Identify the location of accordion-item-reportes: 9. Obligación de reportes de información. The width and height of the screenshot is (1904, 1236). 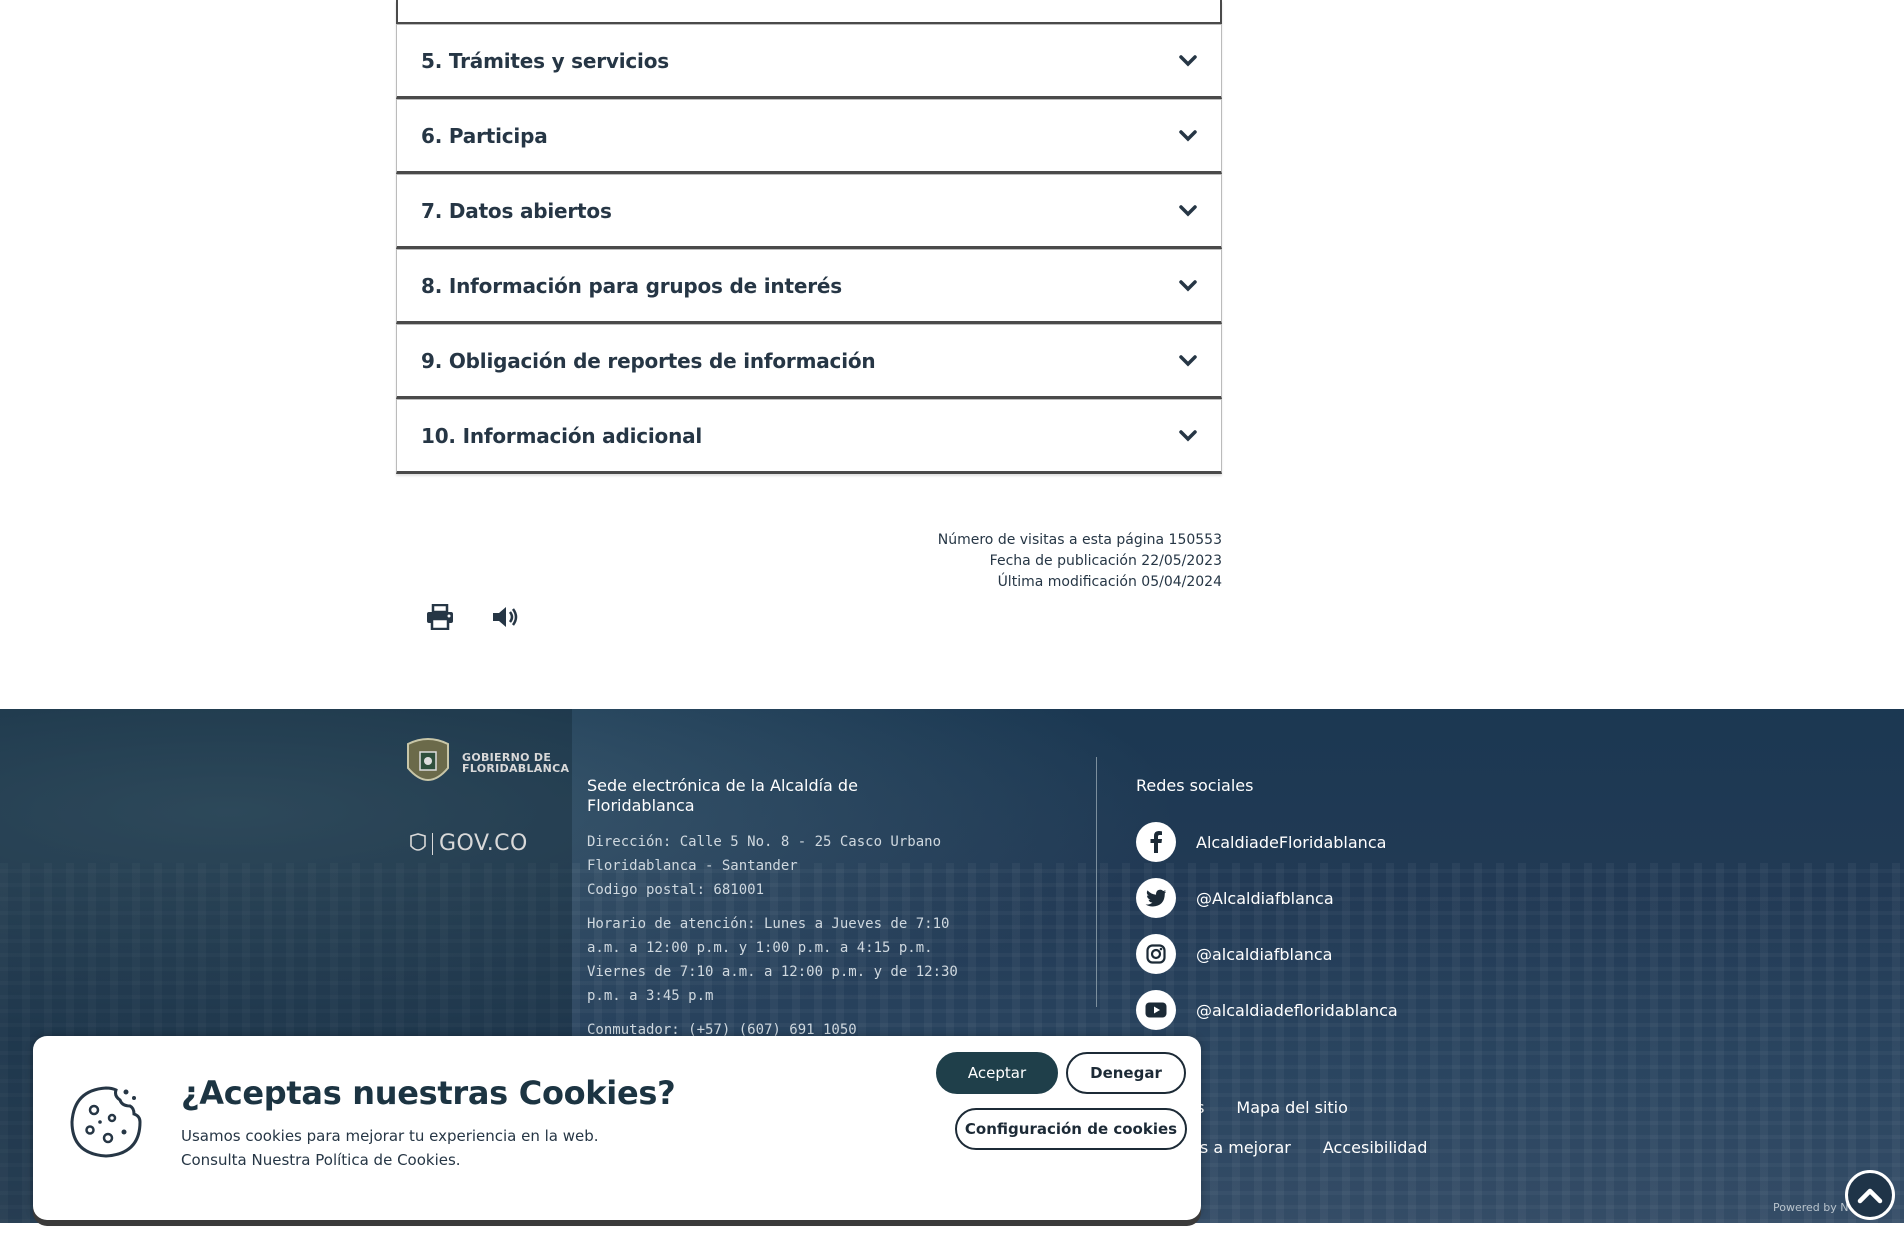
(809, 361).